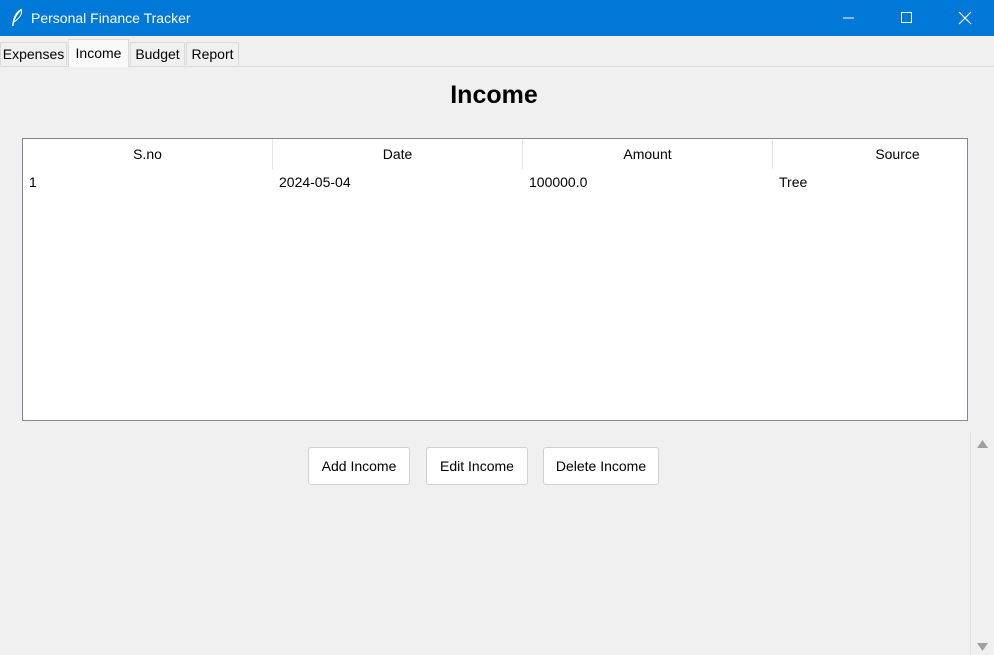 This screenshot has height=655, width=994. Describe the element at coordinates (497, 52) in the screenshot. I see `tab-bar: Expenses Income Budget Report` at that location.